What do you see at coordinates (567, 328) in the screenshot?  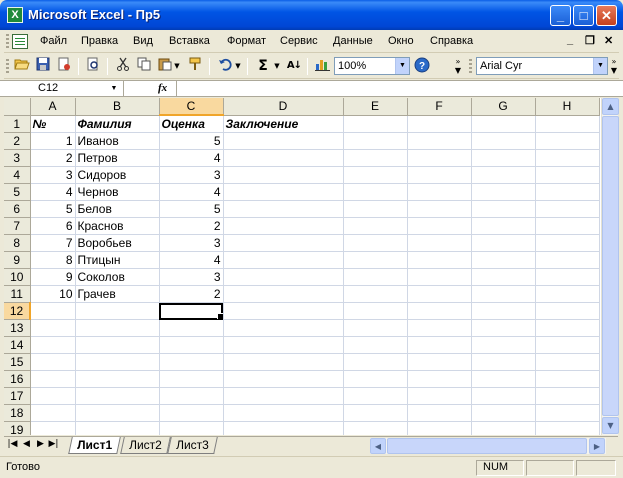 I see `cell-h13` at bounding box center [567, 328].